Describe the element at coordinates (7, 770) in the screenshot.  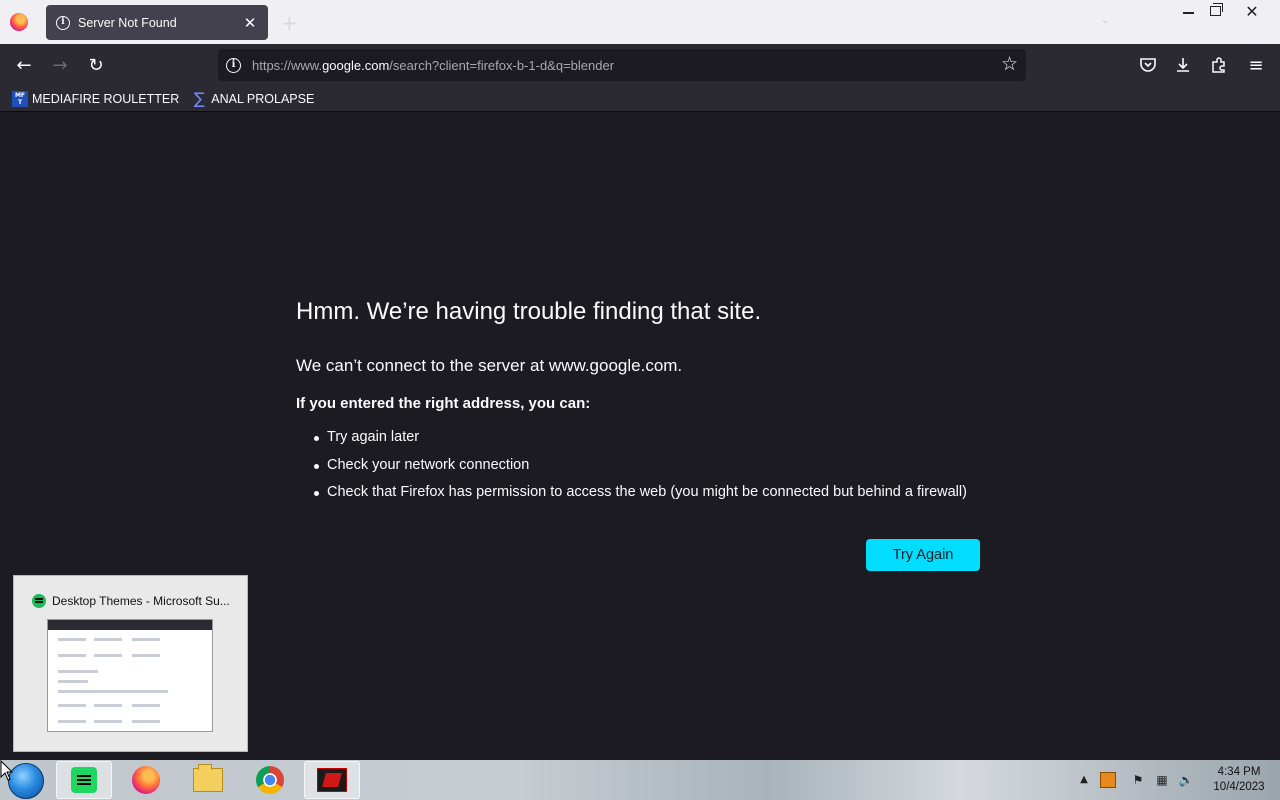
I see `mouse-cursor-icon` at that location.